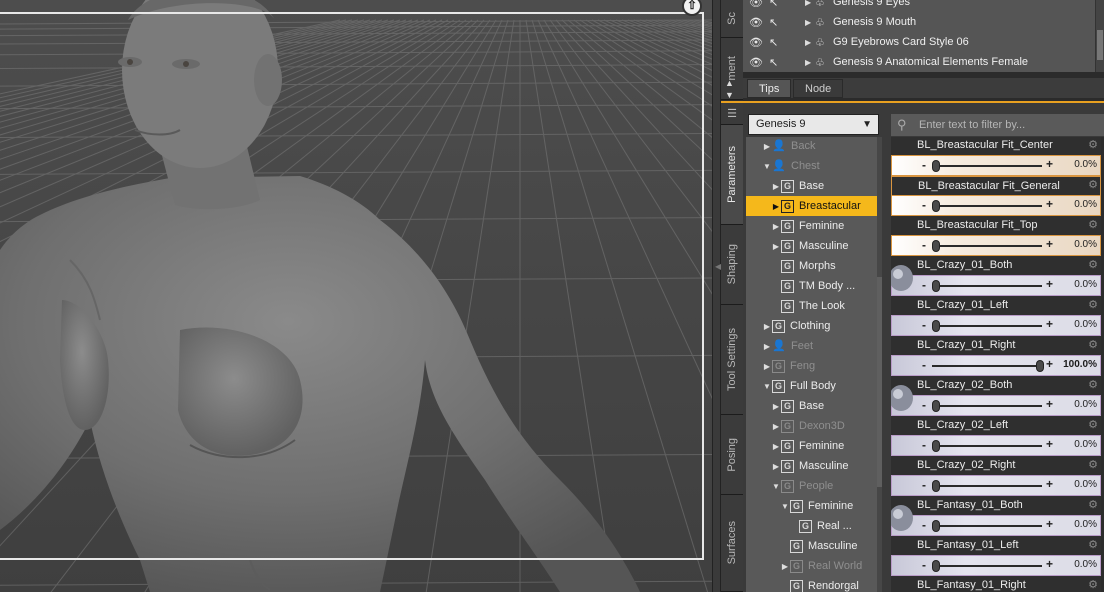 The image size is (1104, 592). Describe the element at coordinates (1100, 45) in the screenshot. I see `scene-scroll-thumb` at that location.